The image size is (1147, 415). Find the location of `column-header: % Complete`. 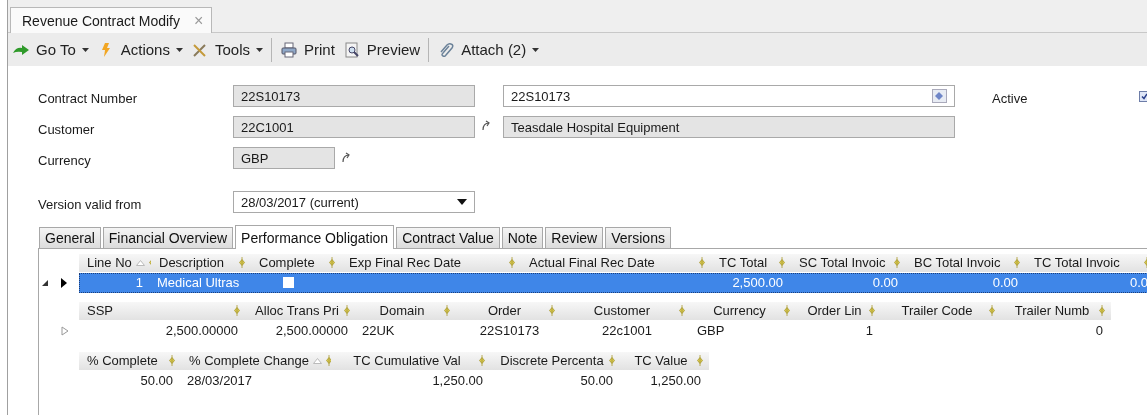

column-header: % Complete is located at coordinates (130, 360).